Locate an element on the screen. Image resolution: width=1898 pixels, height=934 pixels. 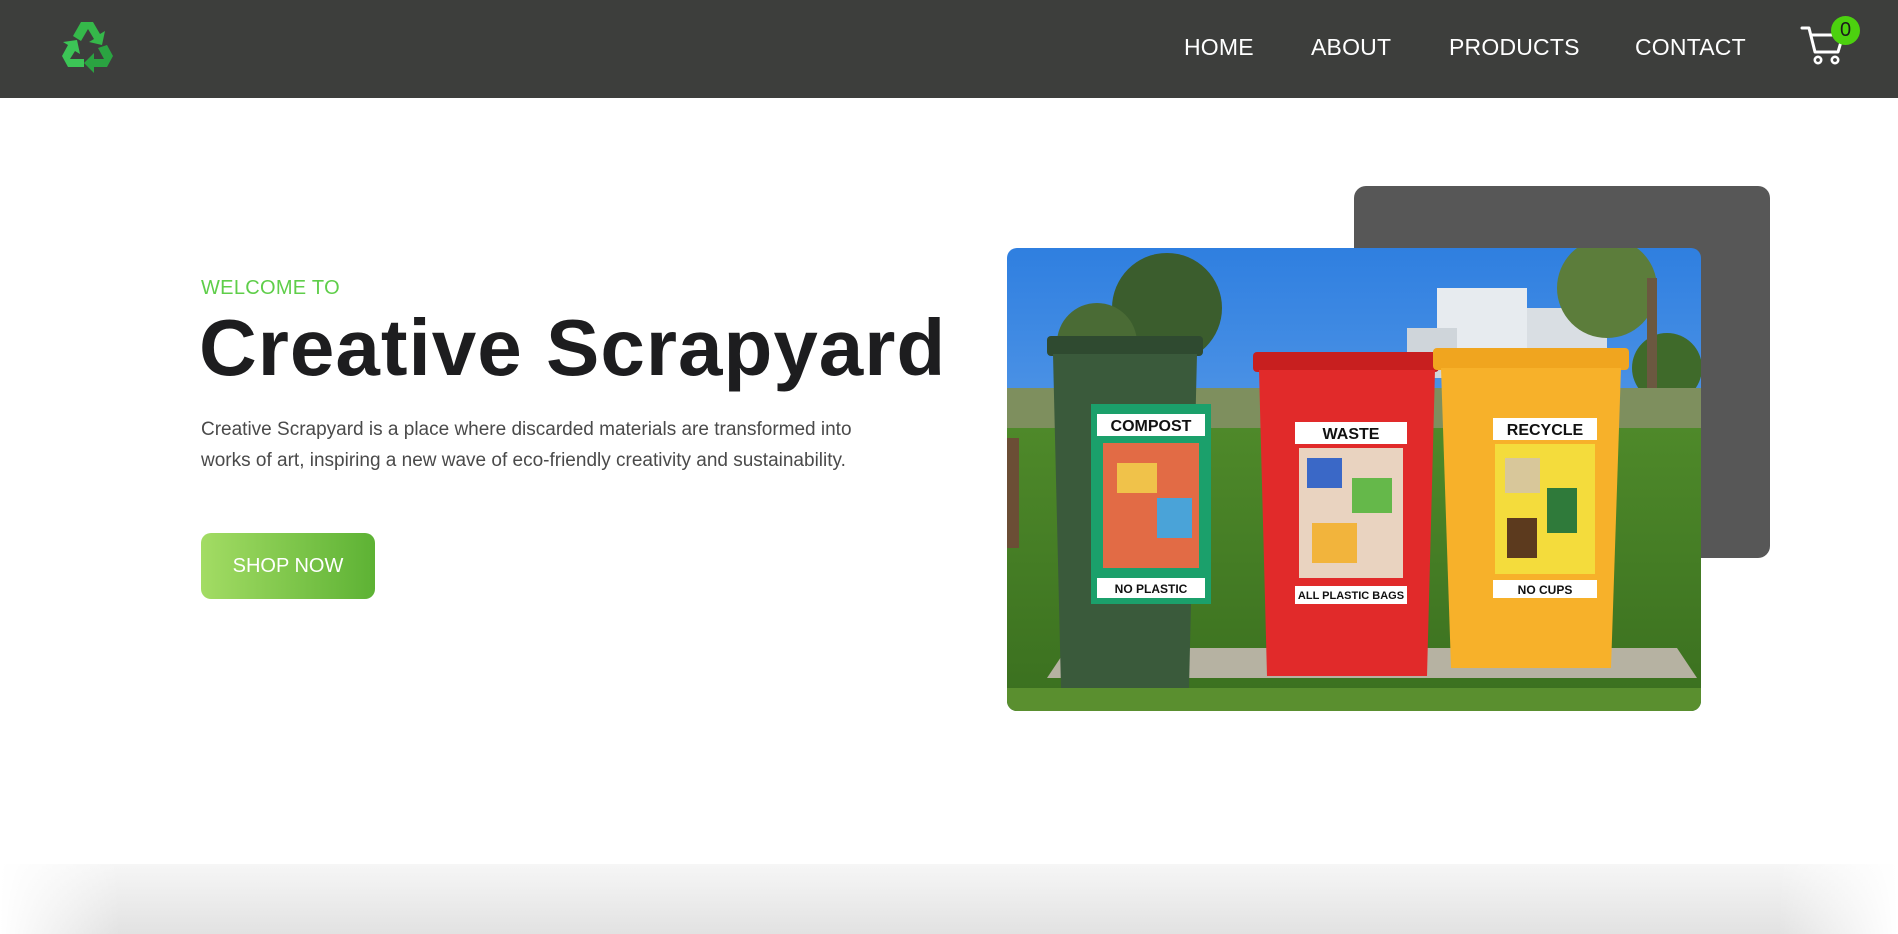
bin-label-no-plastic: NO PLASTIC is located at coordinates (1151, 589).